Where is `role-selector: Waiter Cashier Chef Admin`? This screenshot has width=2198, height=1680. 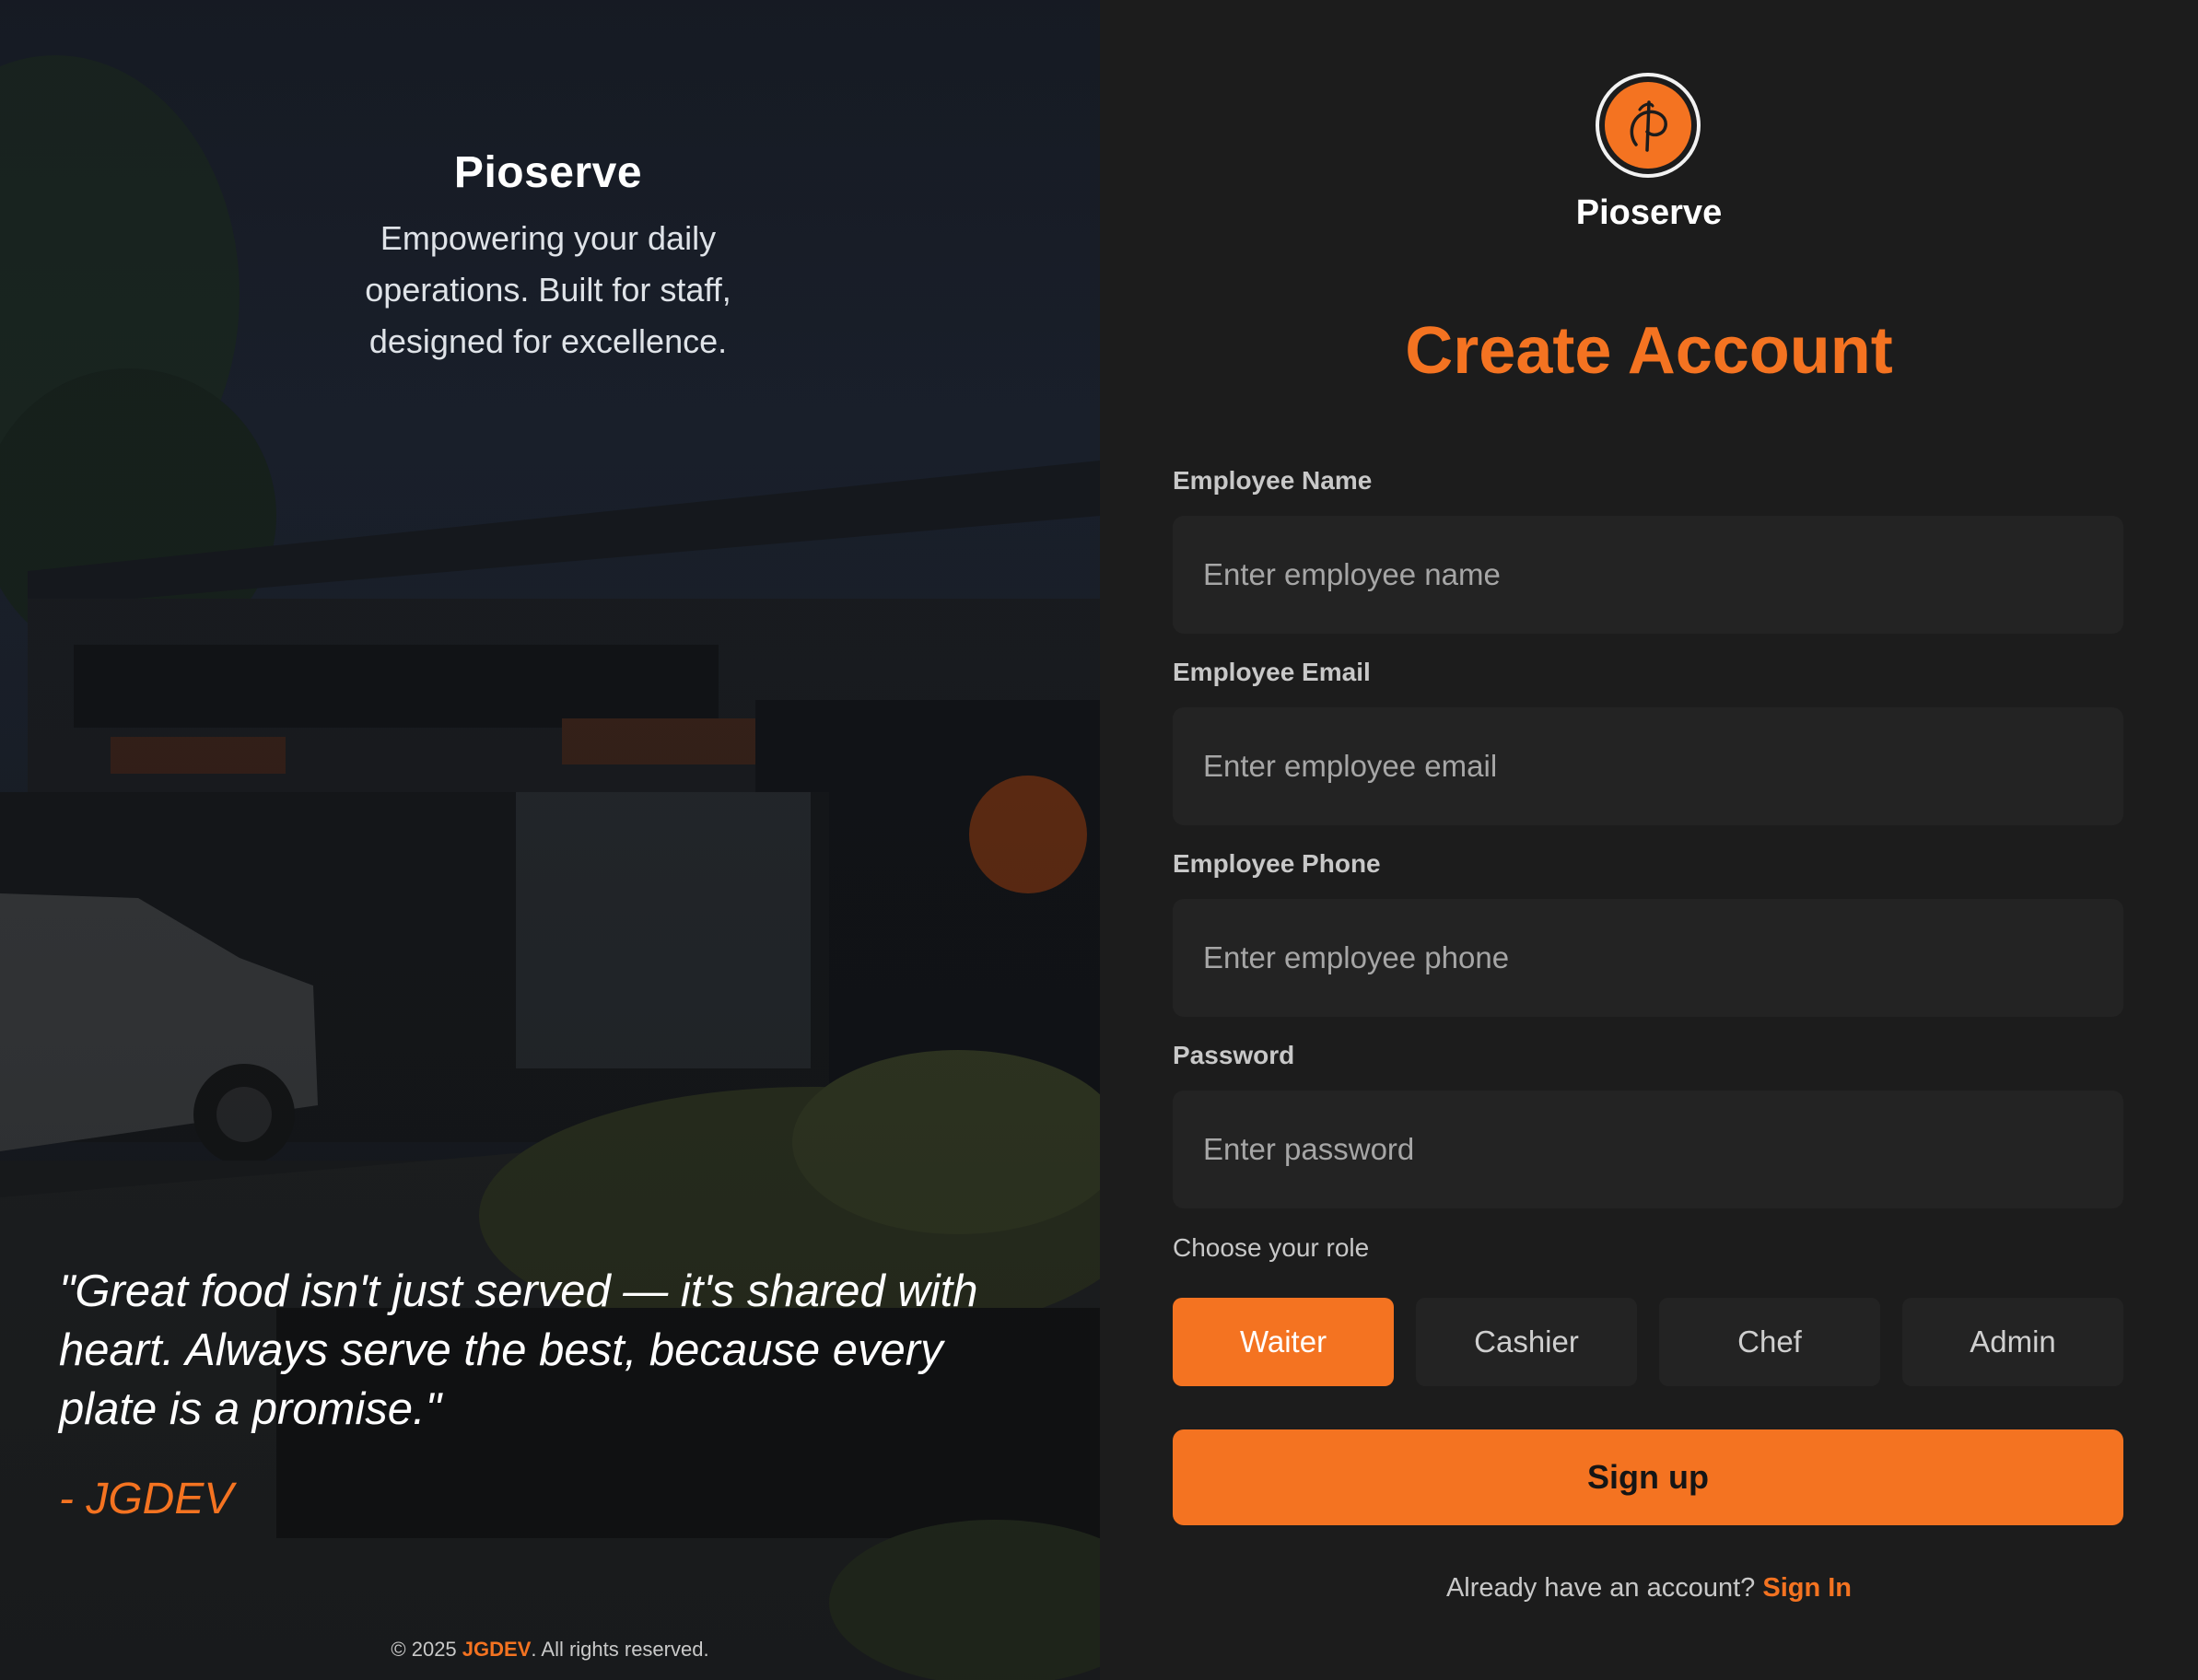
role-selector: Waiter Cashier Chef Admin is located at coordinates (1648, 1342).